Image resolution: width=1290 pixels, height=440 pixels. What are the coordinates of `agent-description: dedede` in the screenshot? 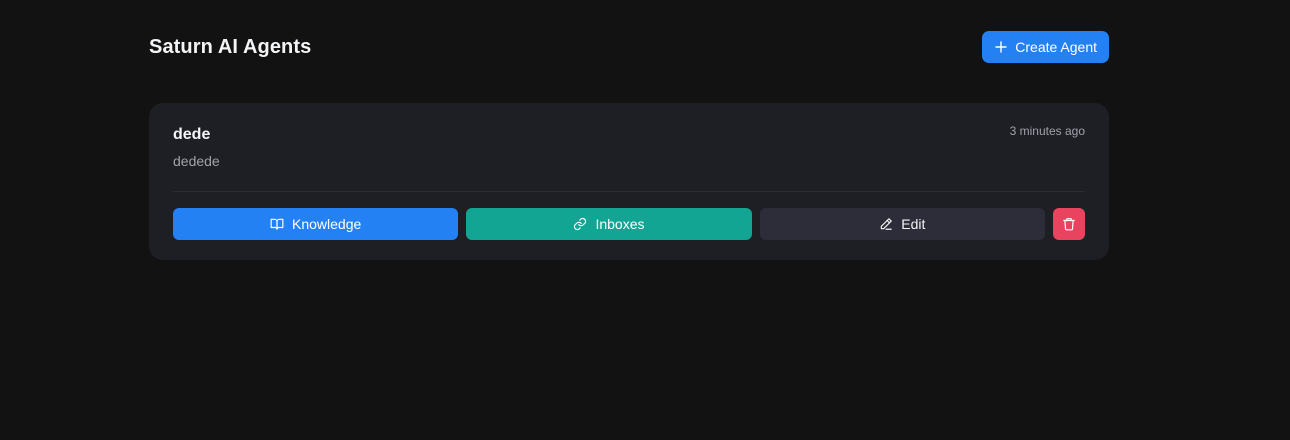 It's located at (196, 161).